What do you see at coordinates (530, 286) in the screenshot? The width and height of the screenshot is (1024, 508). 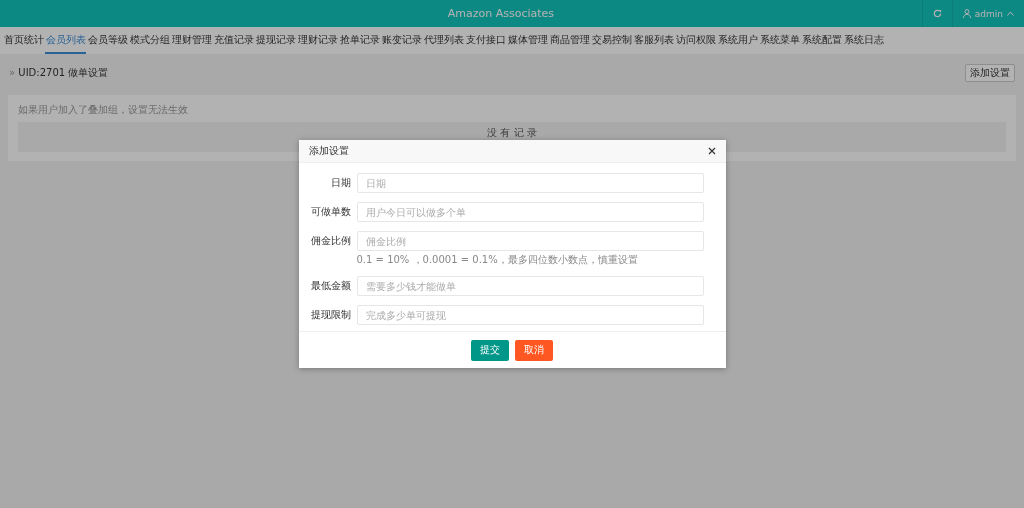 I see `input-field: 需要多少钱才能做单` at bounding box center [530, 286].